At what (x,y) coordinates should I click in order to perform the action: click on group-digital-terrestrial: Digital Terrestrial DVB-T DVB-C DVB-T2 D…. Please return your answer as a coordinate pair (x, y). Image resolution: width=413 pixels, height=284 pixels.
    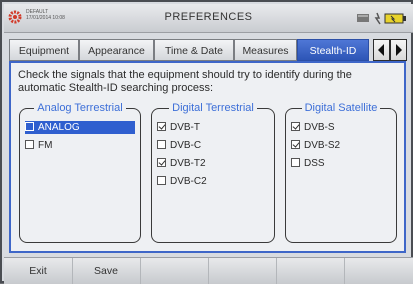
    Looking at the image, I should click on (213, 172).